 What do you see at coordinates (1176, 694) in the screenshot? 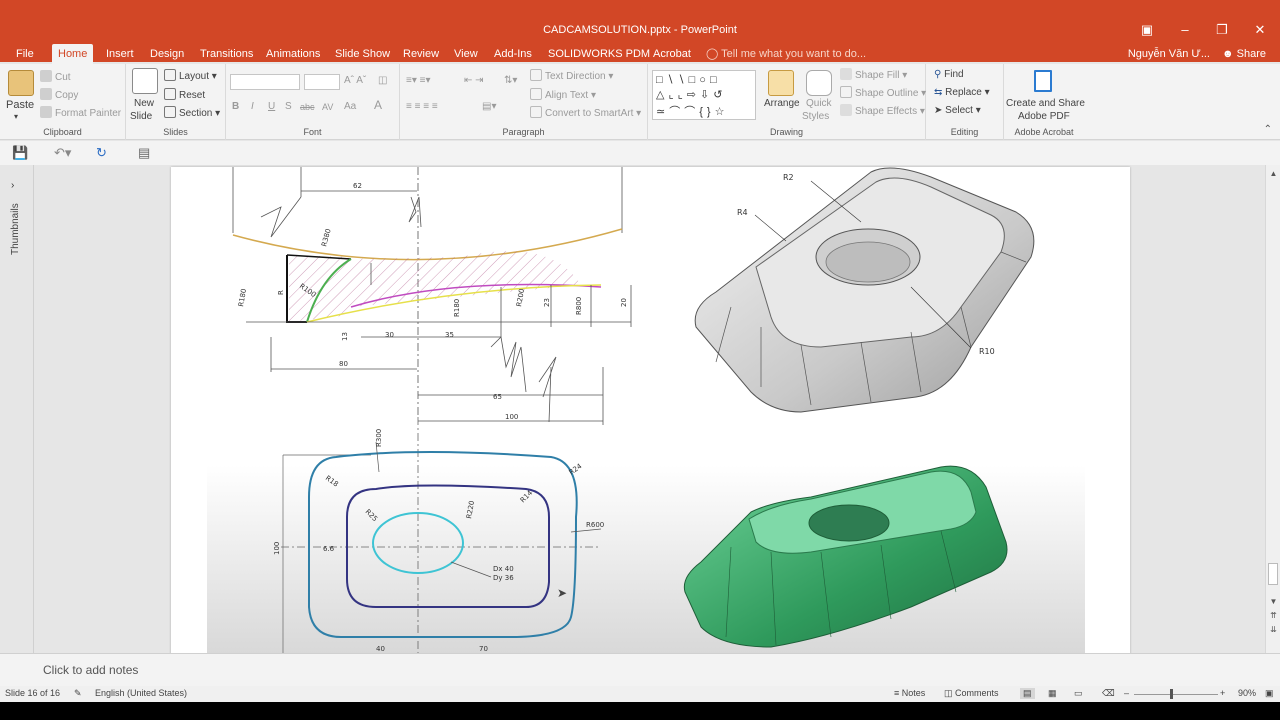
I see `zoom-slider` at bounding box center [1176, 694].